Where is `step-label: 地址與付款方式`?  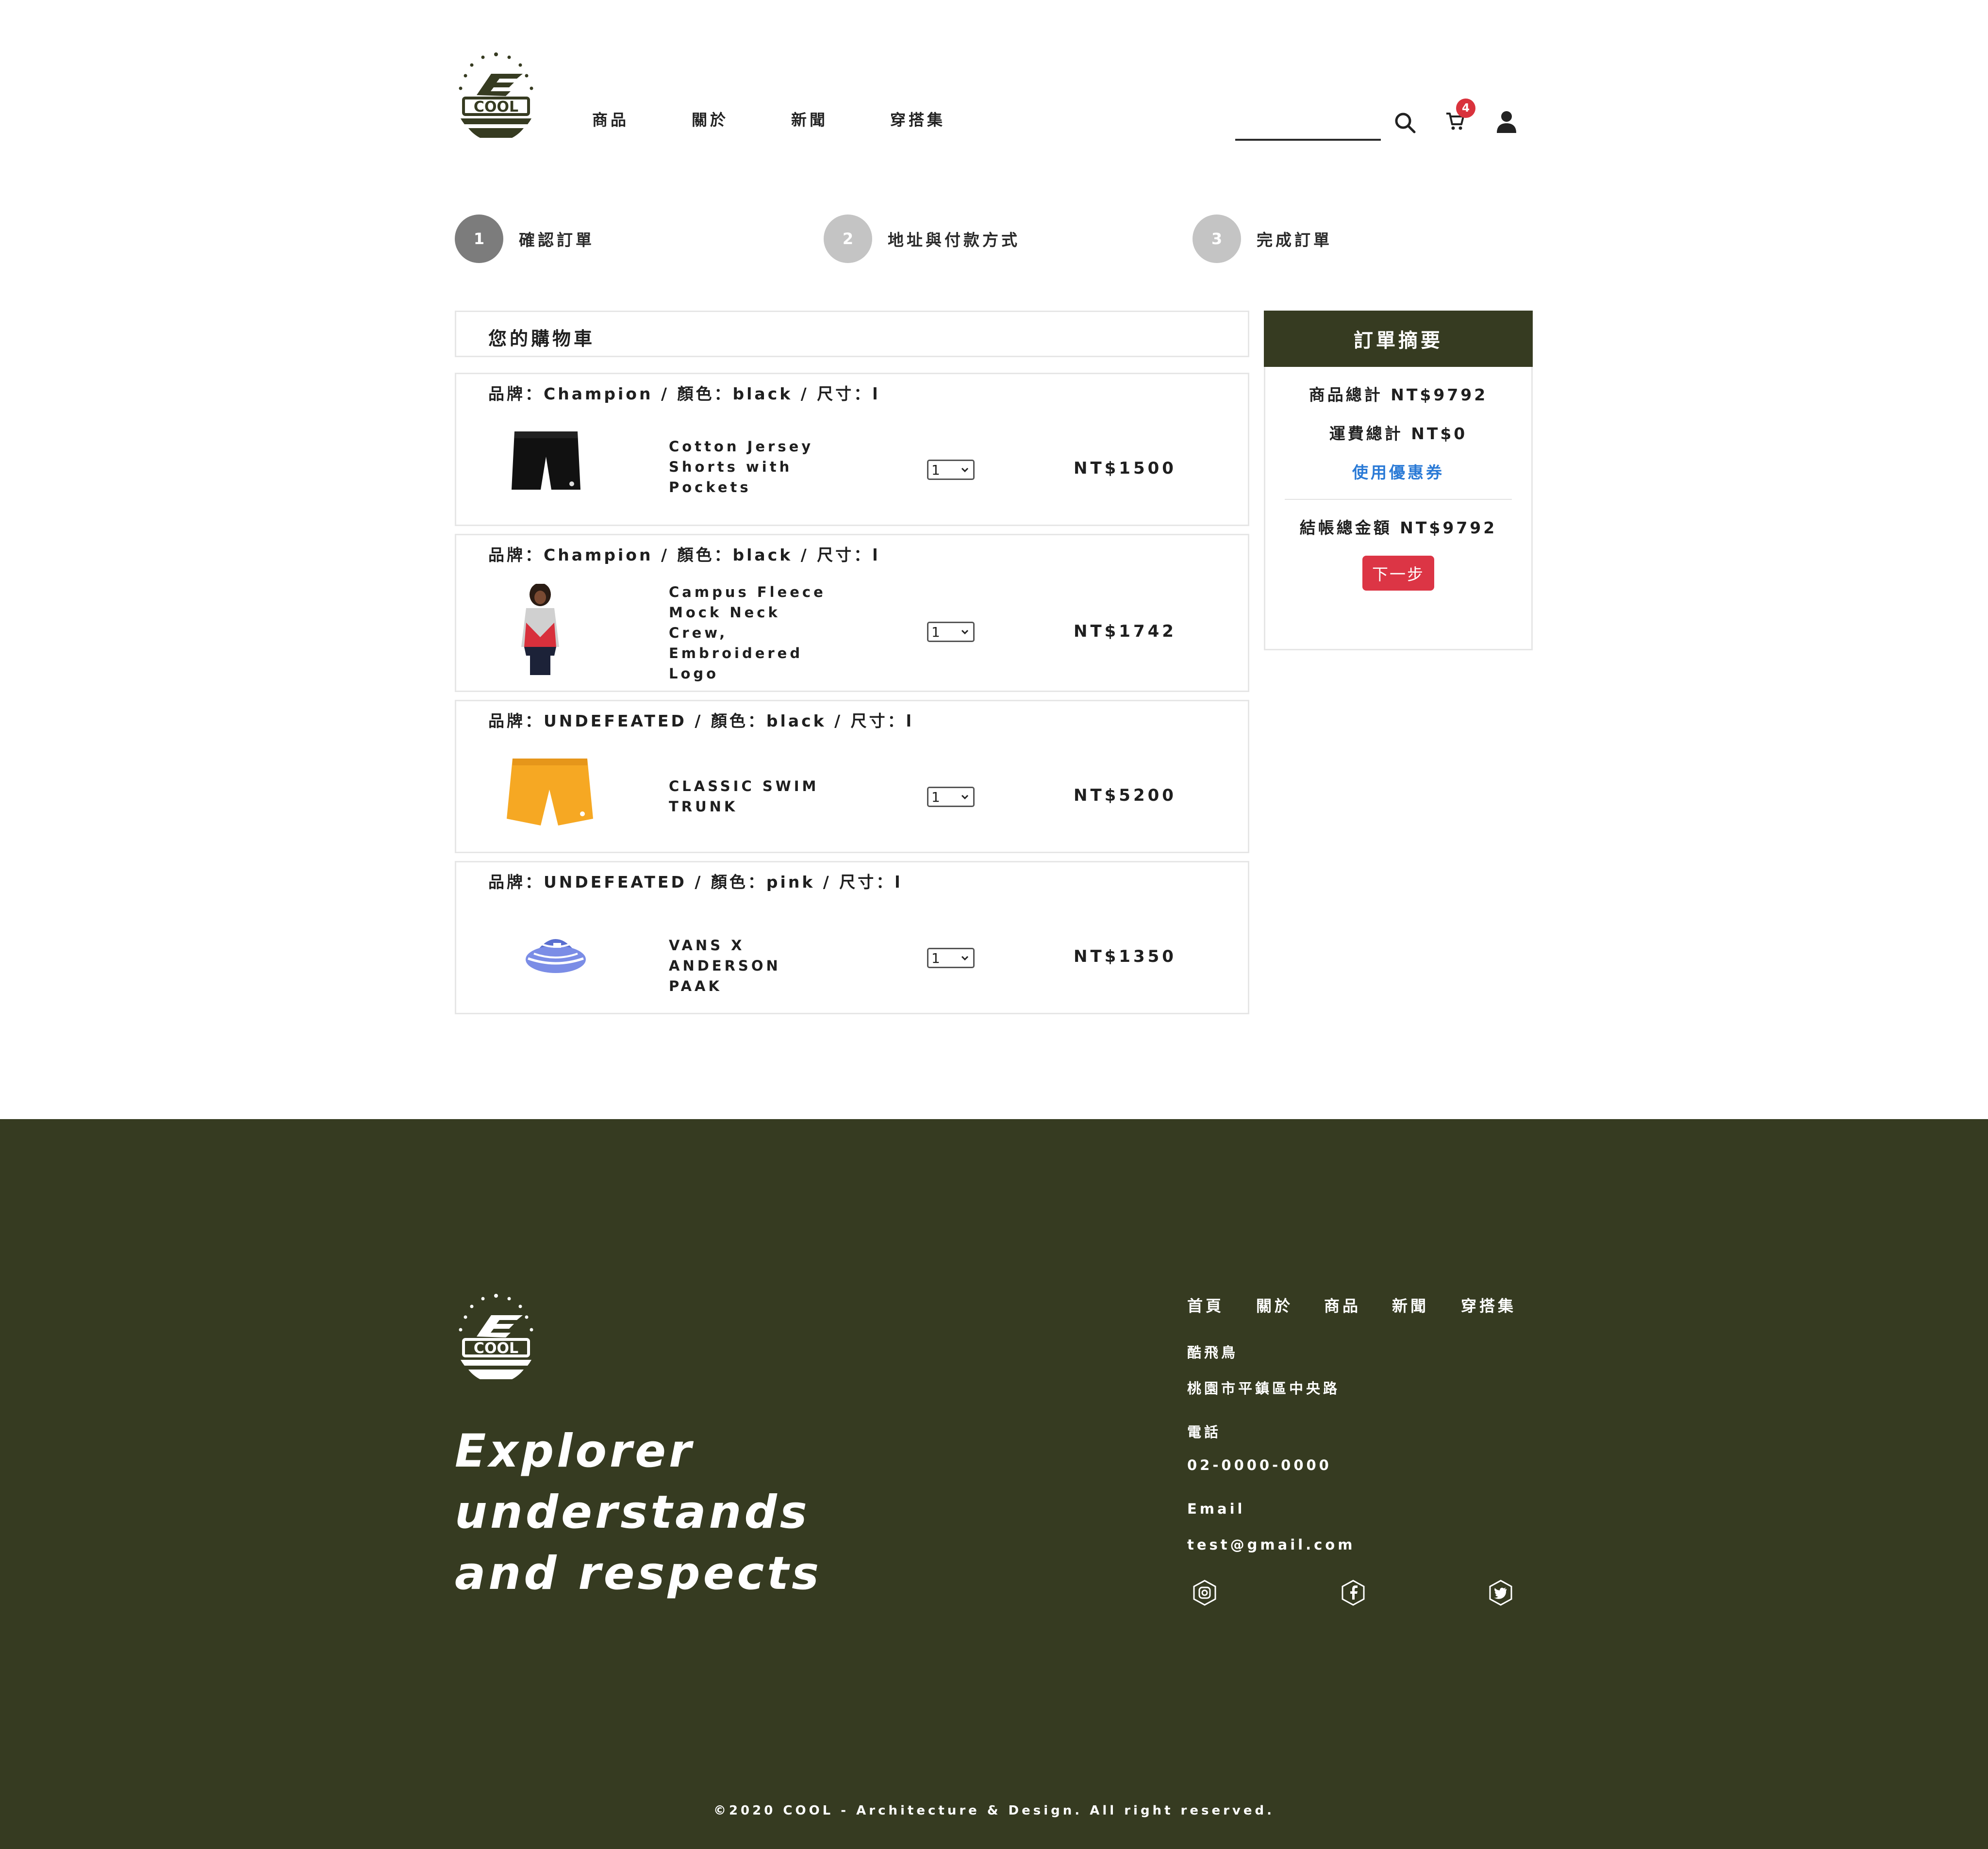 step-label: 地址與付款方式 is located at coordinates (954, 240).